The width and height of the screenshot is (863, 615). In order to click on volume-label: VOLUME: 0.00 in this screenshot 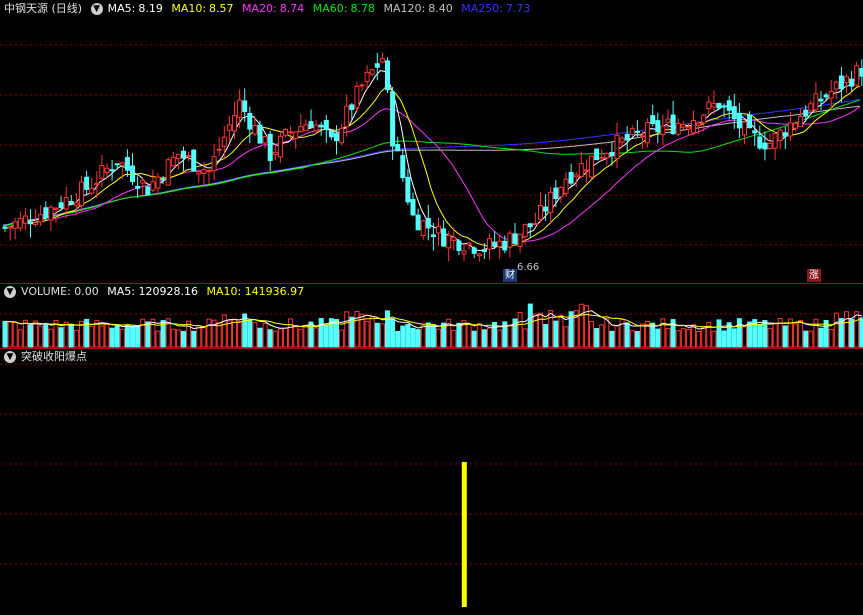, I will do `click(60, 291)`.